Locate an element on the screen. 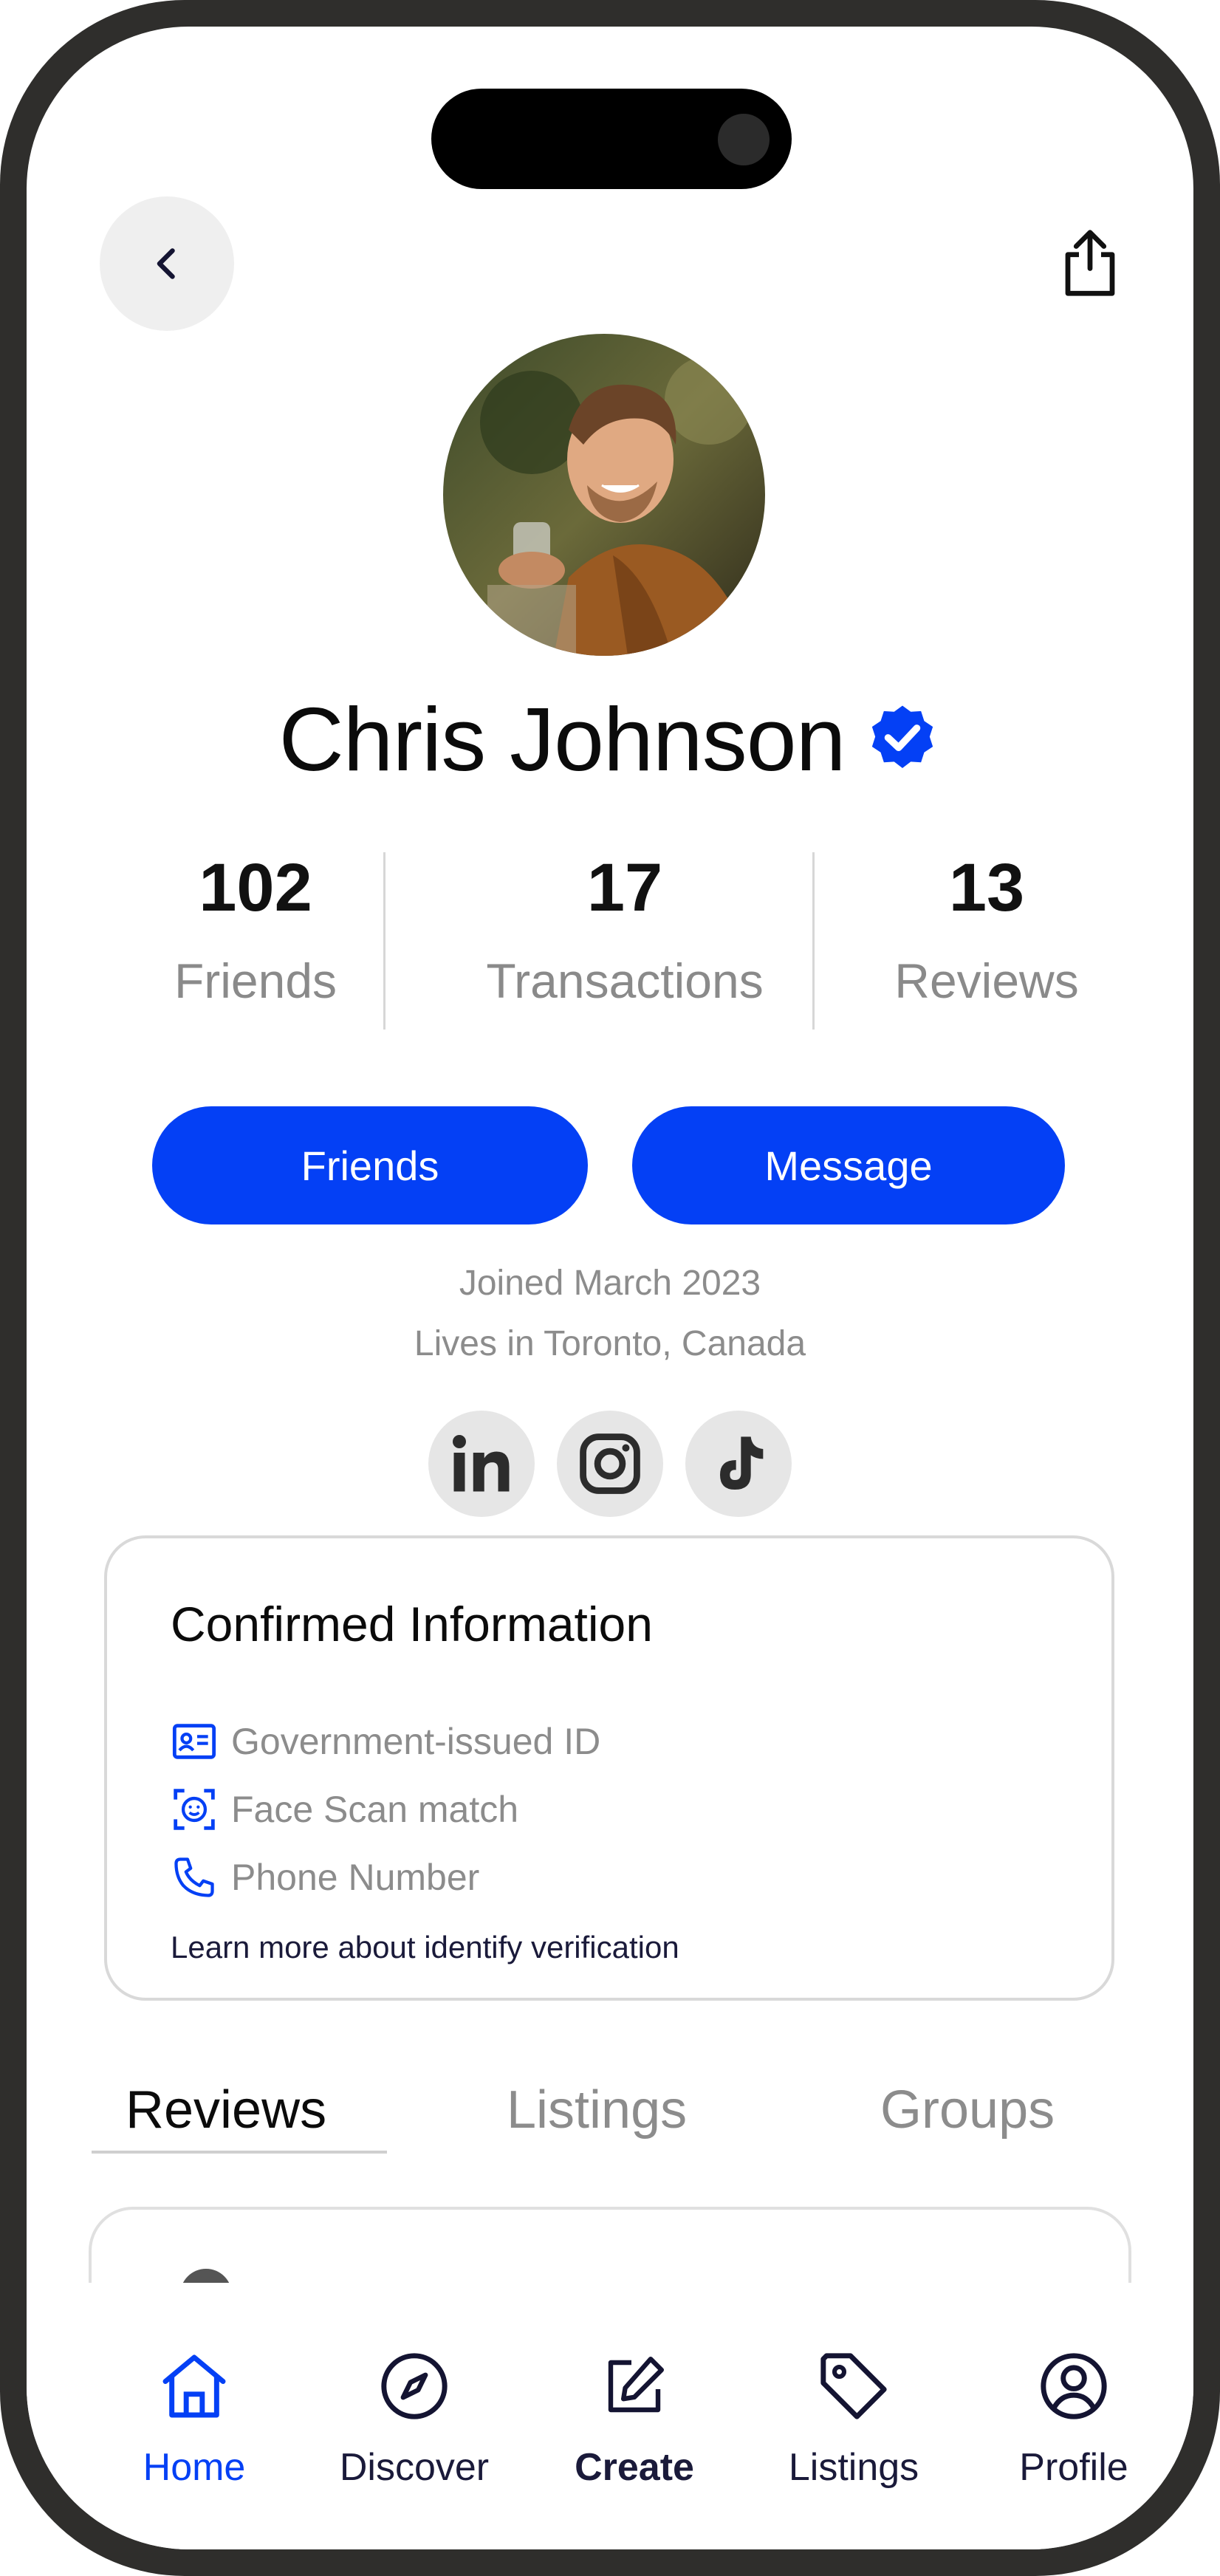  bottom-nav: Home Discover Create Listings Profile is located at coordinates (610, 2416).